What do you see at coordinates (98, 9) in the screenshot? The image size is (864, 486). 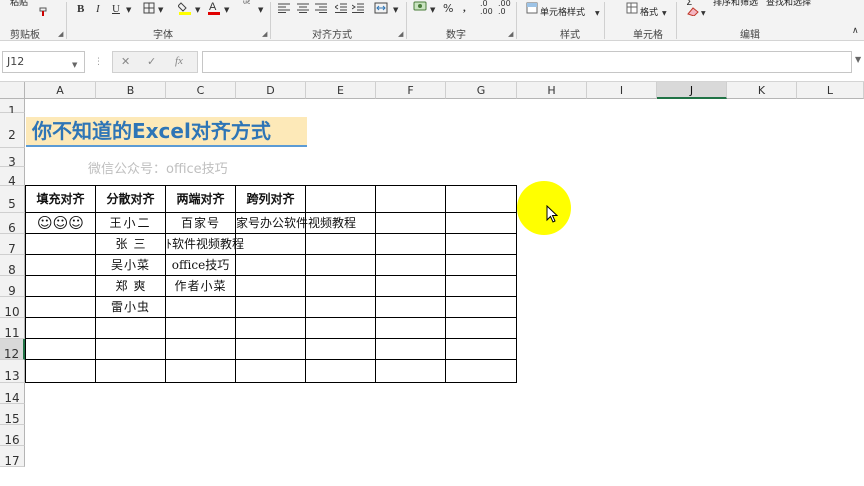 I see `italic-button: I` at bounding box center [98, 9].